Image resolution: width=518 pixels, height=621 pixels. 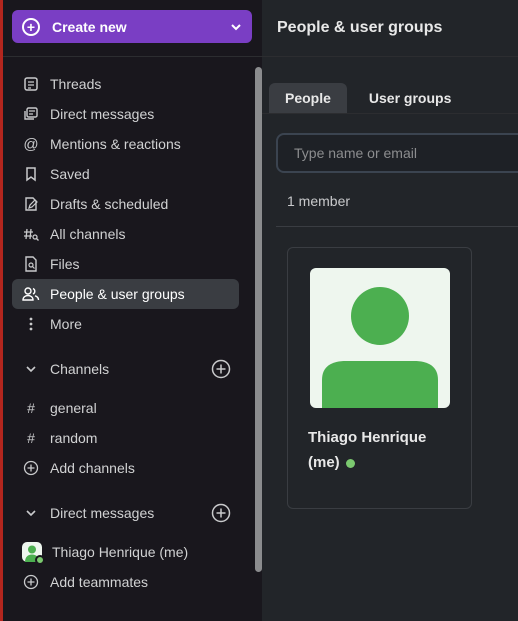 What do you see at coordinates (221, 513) in the screenshot?
I see `add-dm-icon` at bounding box center [221, 513].